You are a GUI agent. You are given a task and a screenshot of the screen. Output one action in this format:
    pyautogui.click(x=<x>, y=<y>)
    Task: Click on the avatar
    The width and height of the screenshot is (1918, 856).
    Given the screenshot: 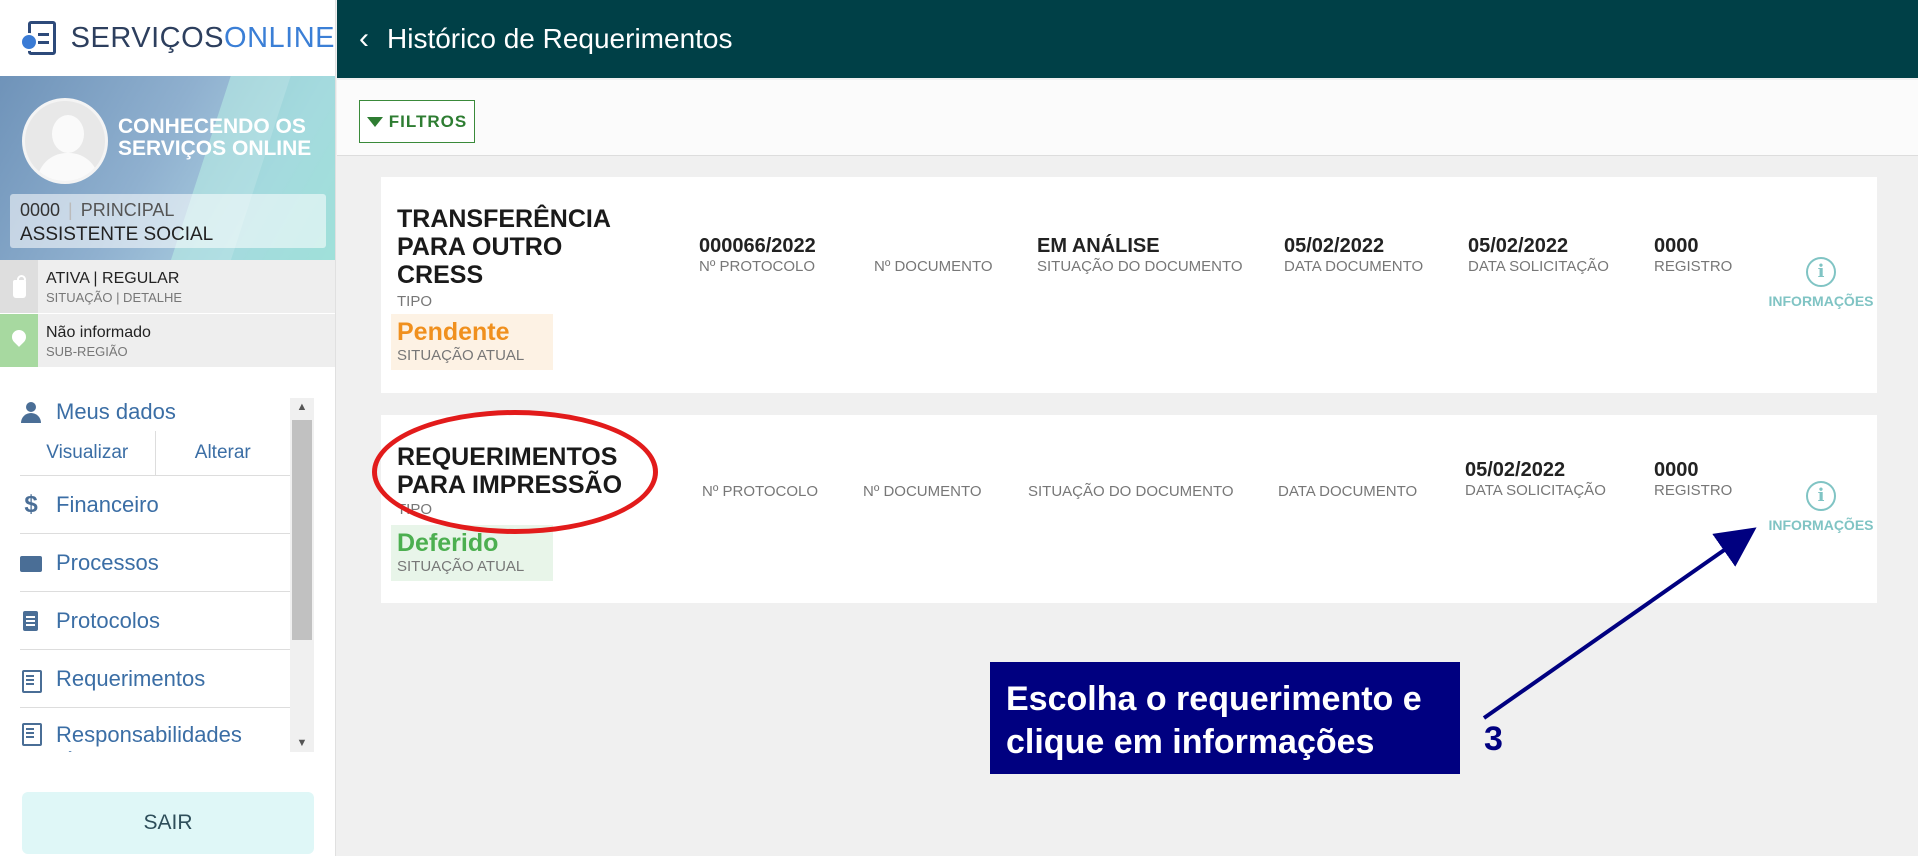 What is the action you would take?
    pyautogui.click(x=65, y=141)
    